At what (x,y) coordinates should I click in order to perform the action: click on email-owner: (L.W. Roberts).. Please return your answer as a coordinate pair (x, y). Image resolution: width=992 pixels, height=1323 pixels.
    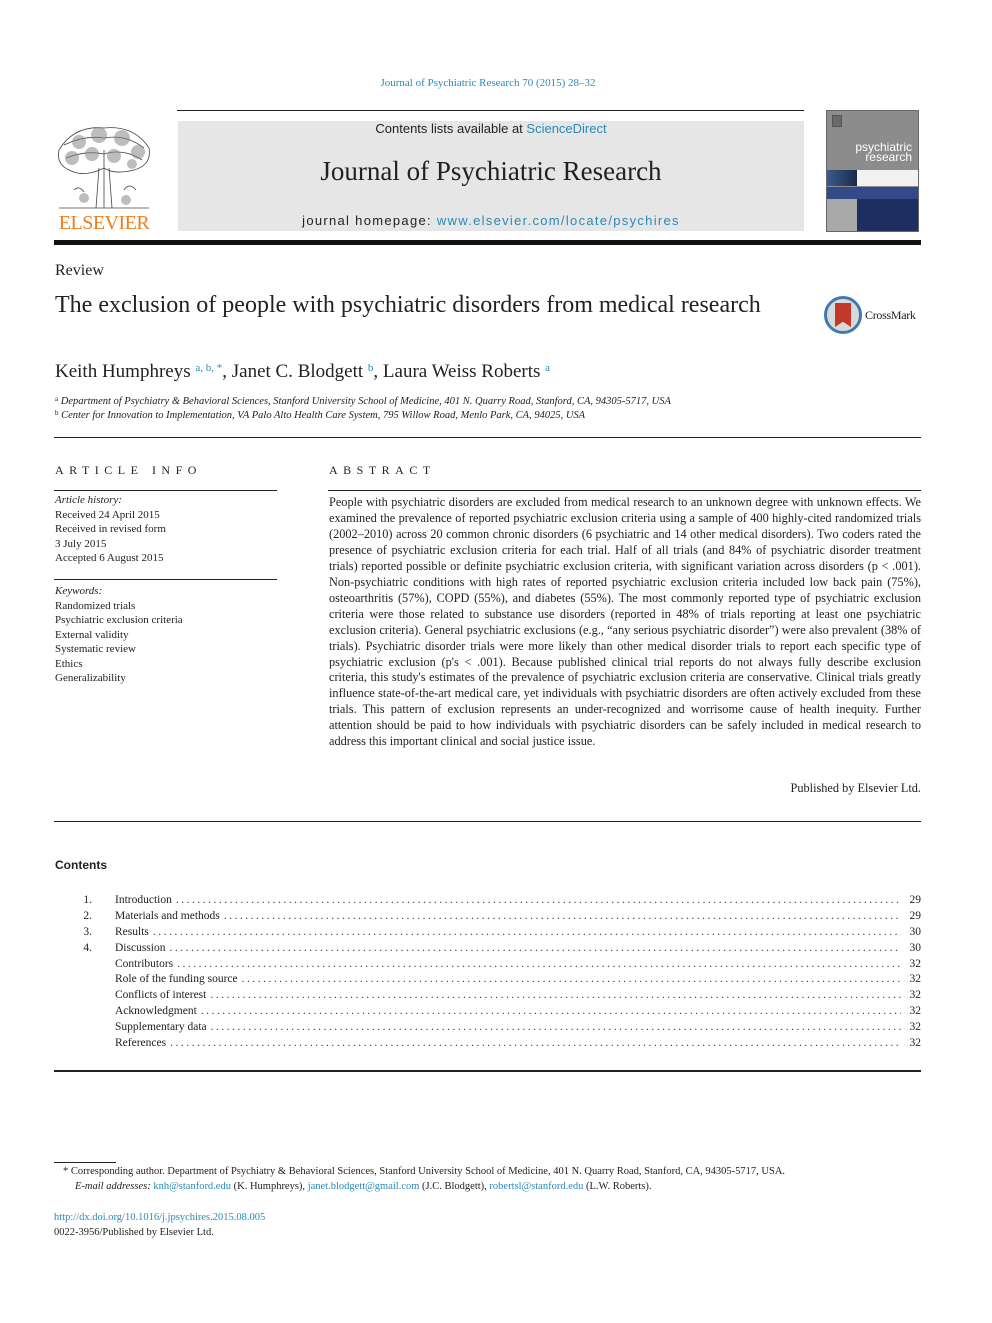
    Looking at the image, I should click on (617, 1186).